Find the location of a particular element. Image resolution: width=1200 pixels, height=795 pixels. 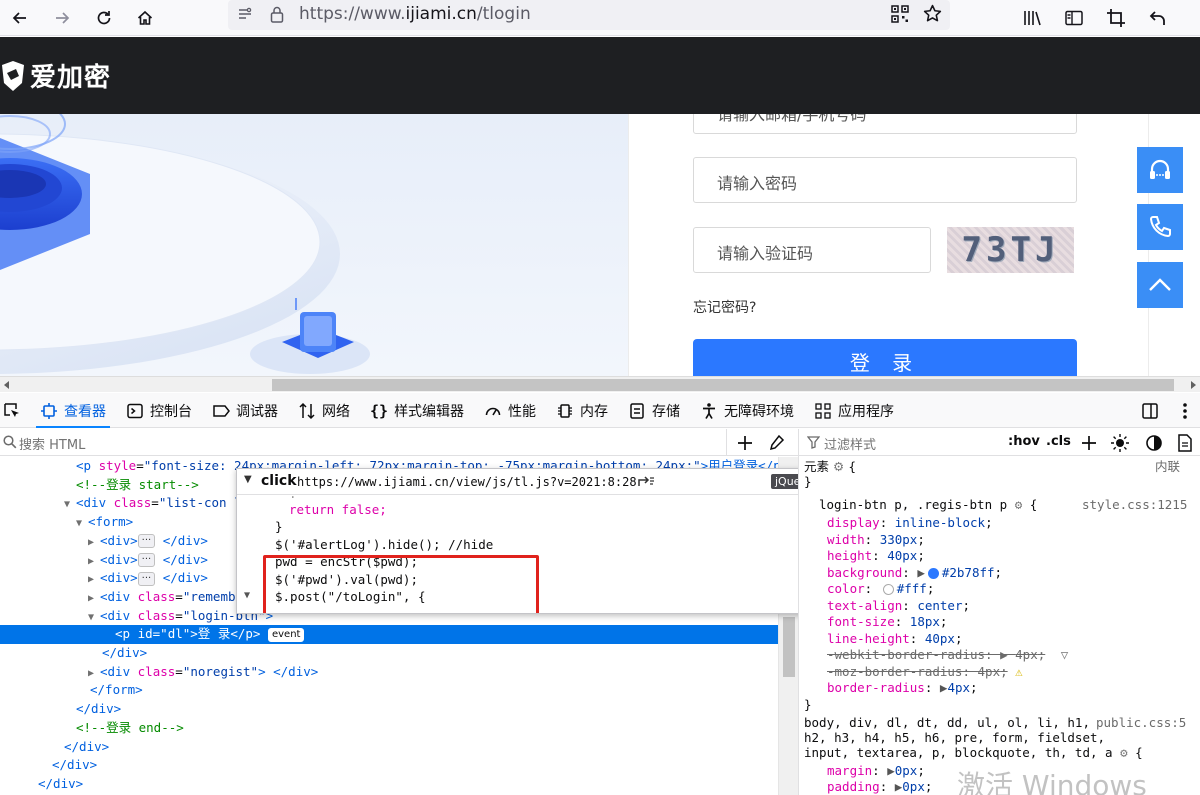

captcha-image: 73TJ is located at coordinates (1010, 250).